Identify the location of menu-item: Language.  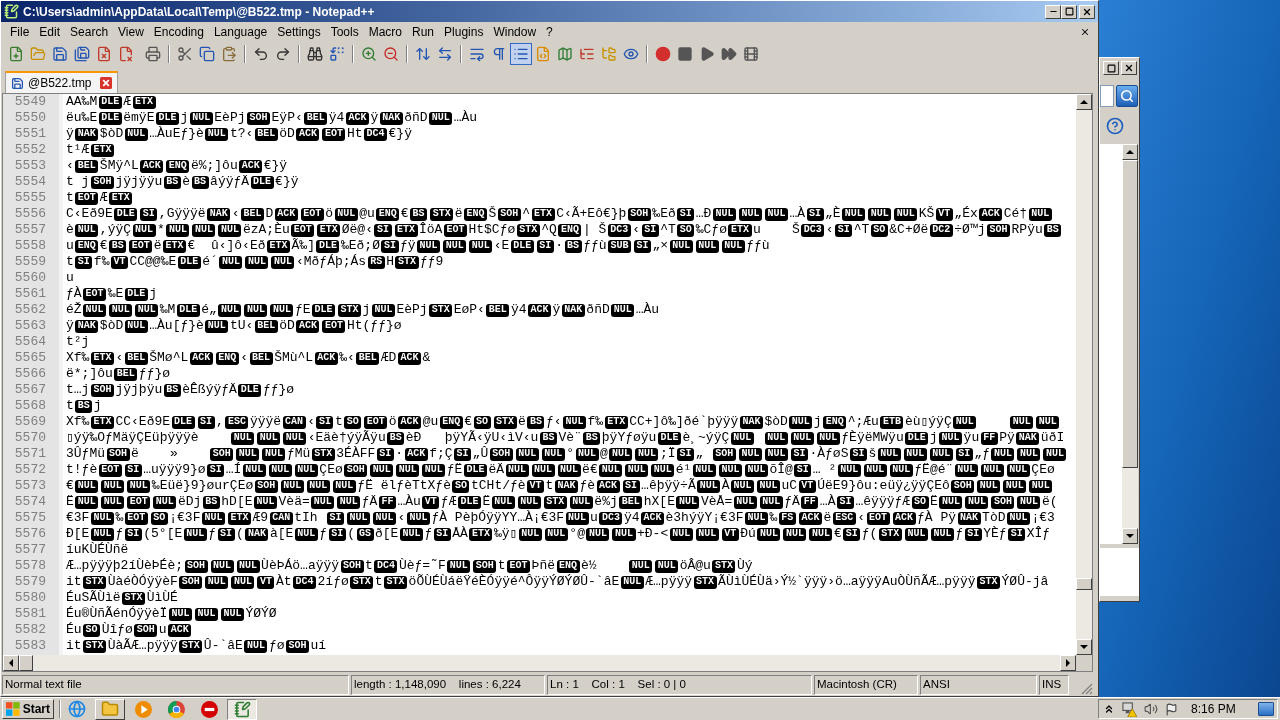
(240, 31).